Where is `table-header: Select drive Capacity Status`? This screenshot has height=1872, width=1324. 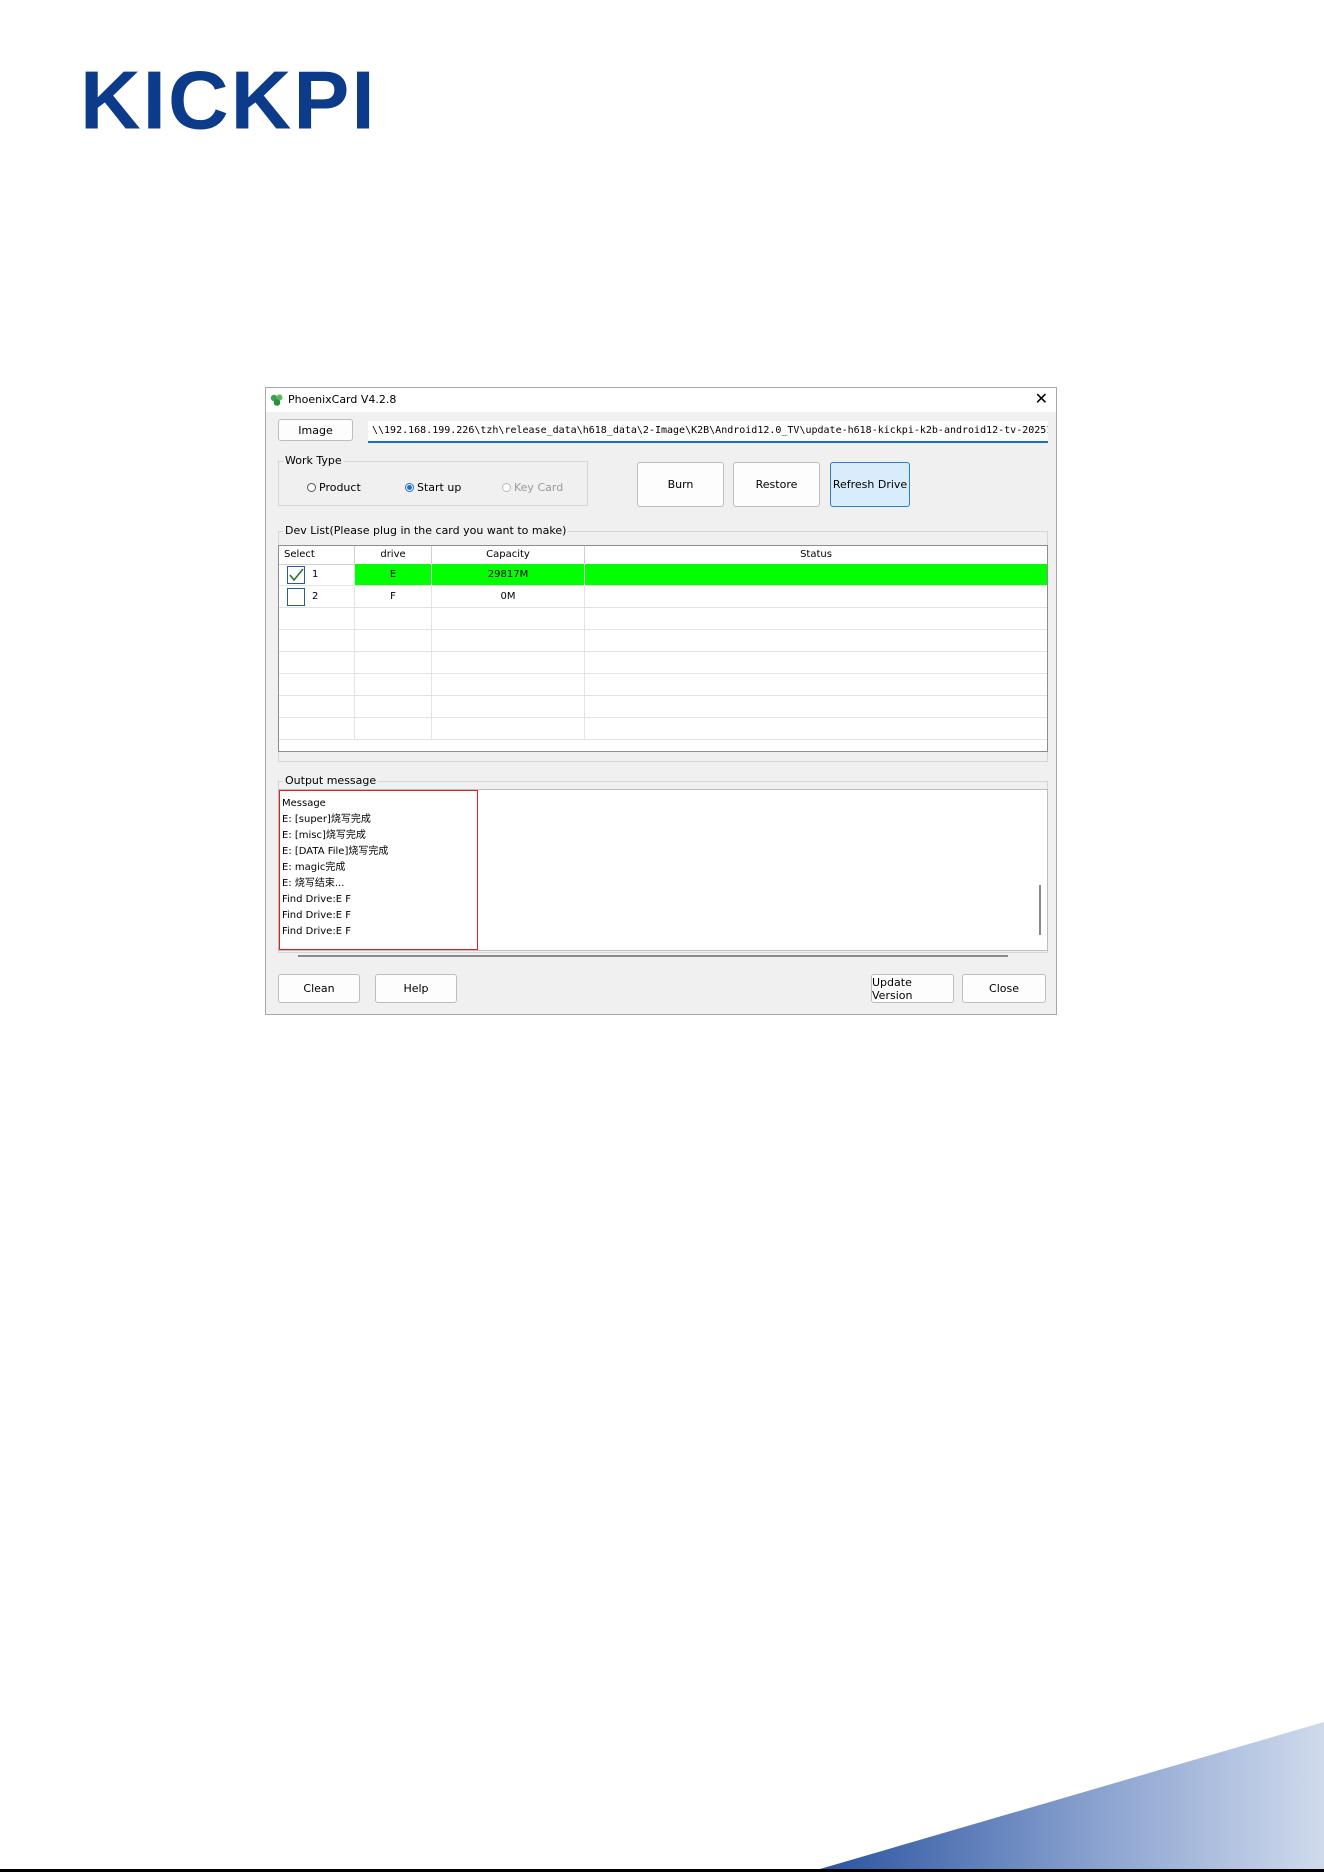
table-header: Select drive Capacity Status is located at coordinates (663, 555).